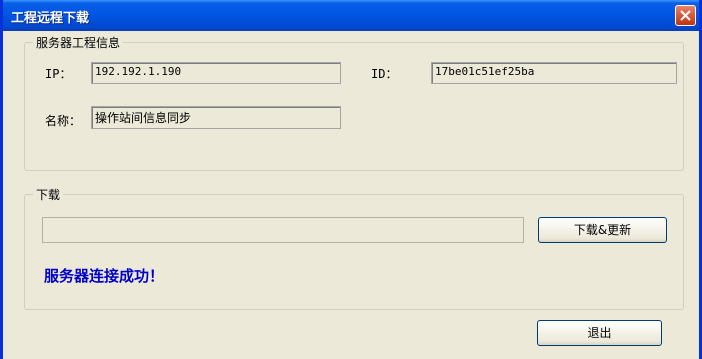  I want to click on ip-field: 192.192.1.190, so click(216, 73).